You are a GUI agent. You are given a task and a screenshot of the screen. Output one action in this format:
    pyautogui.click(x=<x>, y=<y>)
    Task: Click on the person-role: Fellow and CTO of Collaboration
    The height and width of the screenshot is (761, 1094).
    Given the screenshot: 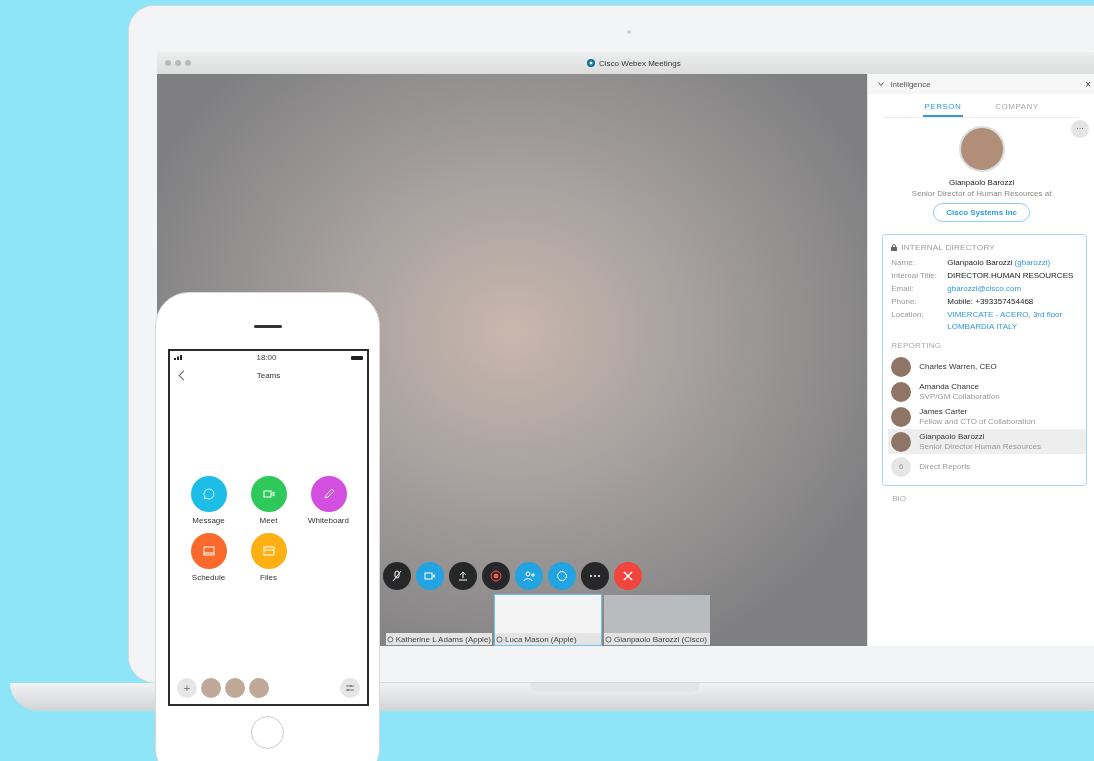 What is the action you would take?
    pyautogui.click(x=977, y=421)
    